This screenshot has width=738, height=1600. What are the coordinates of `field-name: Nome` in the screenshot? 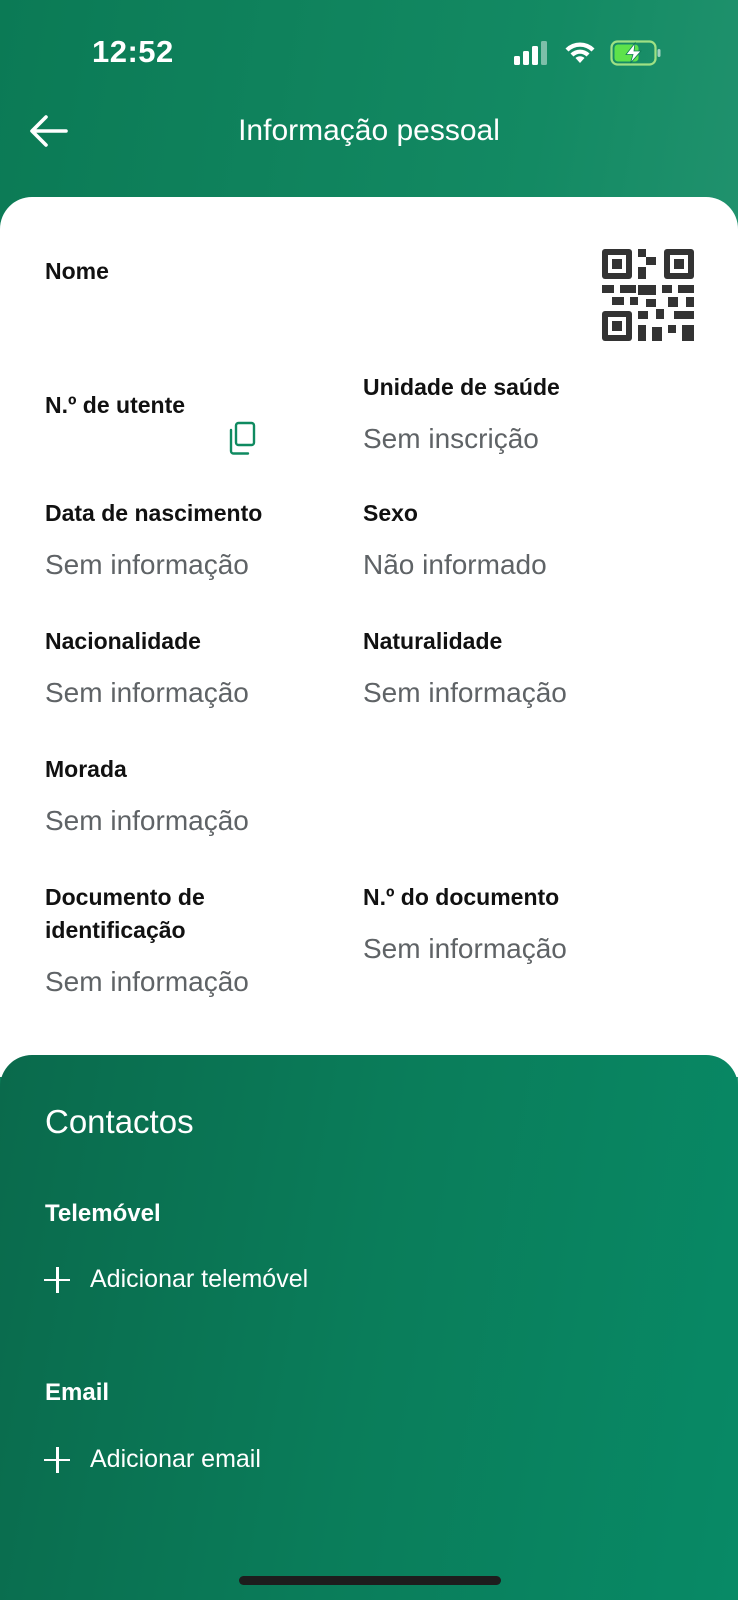 It's located at (195, 271).